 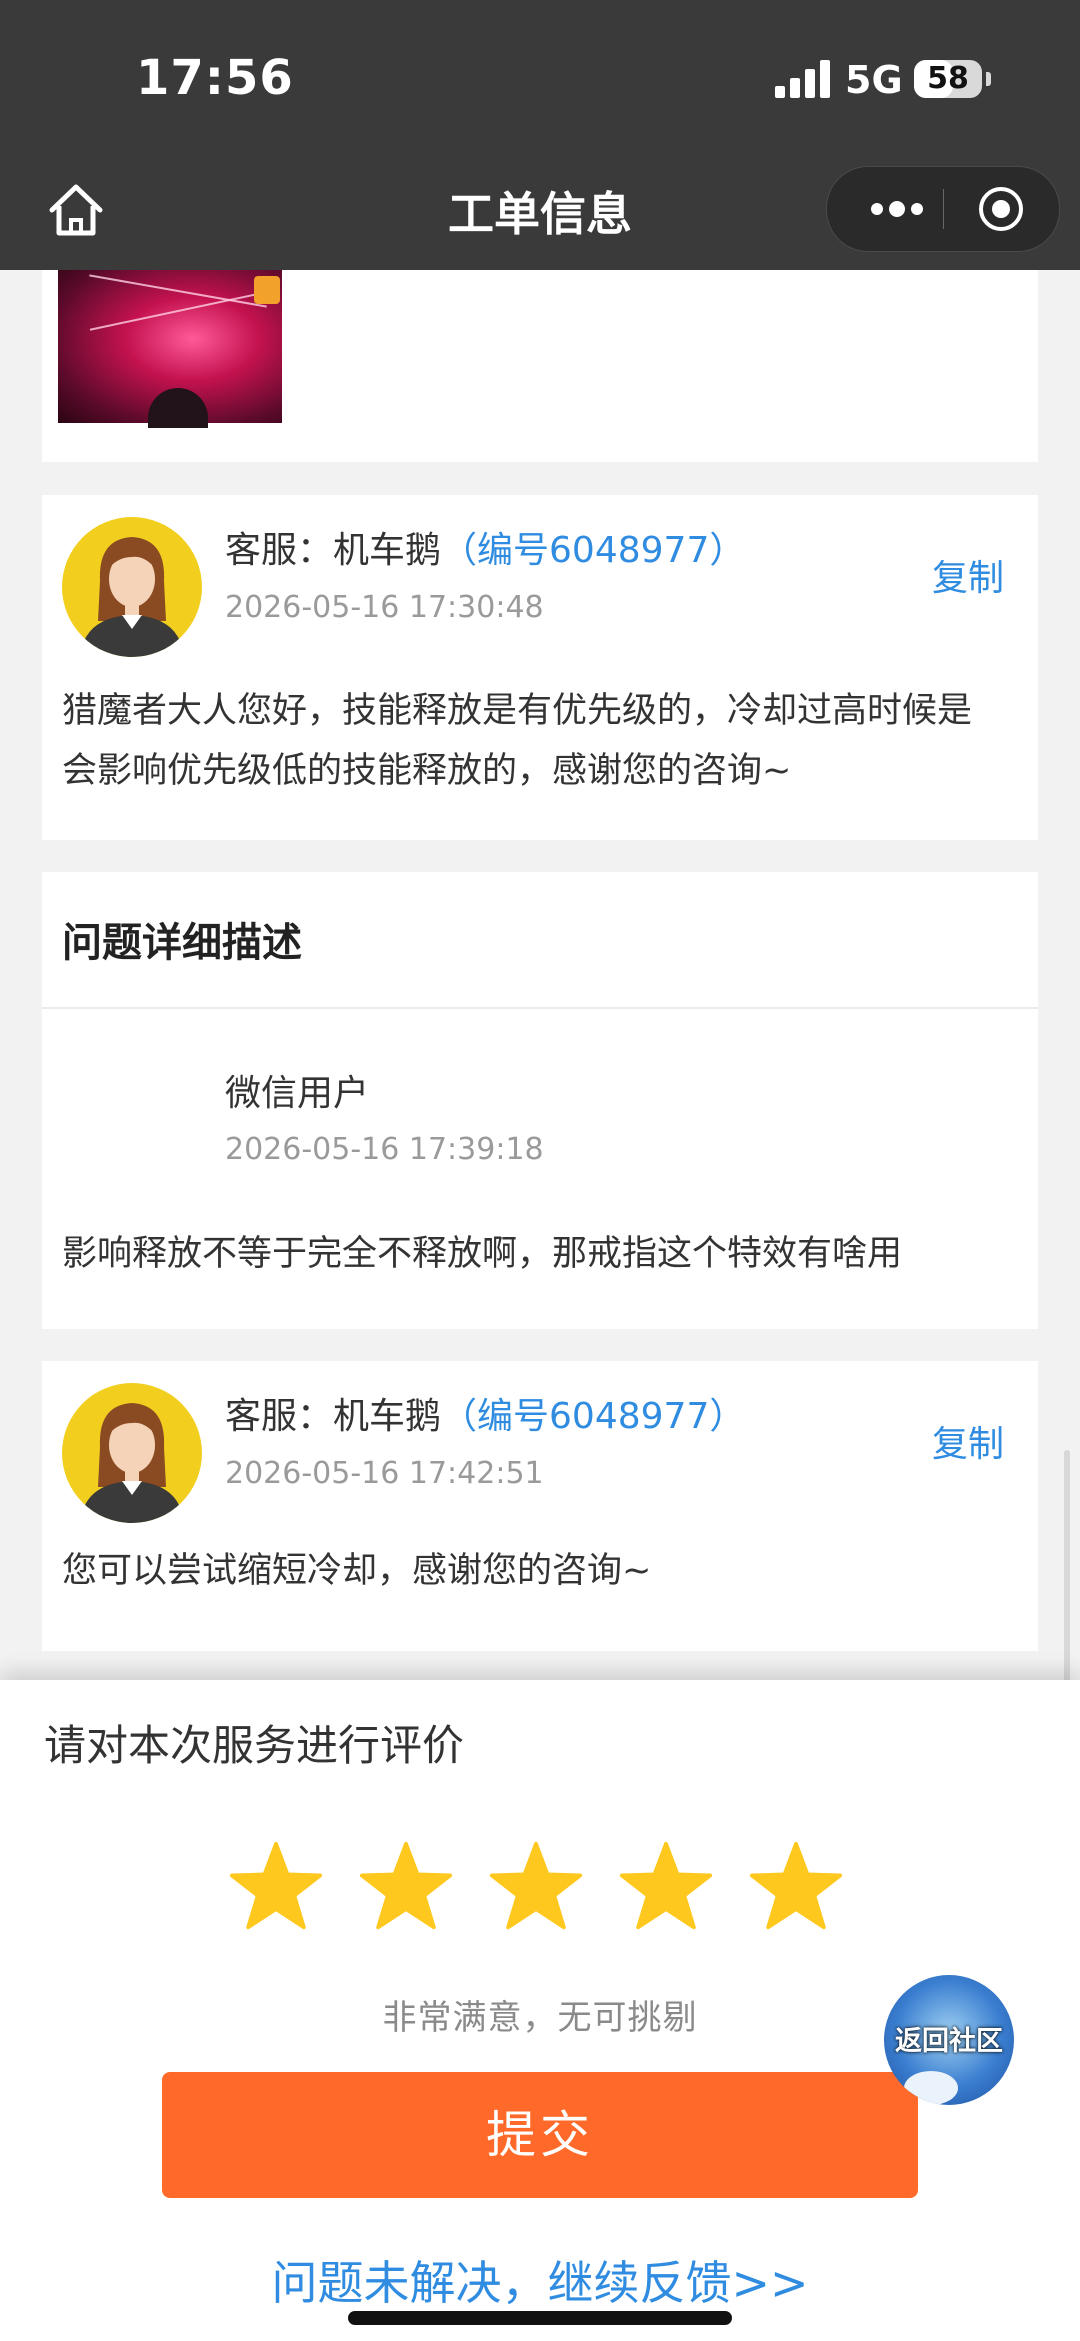 I want to click on agent-message: 您可以尝试缩短冷却，感谢您的咨询~, so click(x=357, y=1571).